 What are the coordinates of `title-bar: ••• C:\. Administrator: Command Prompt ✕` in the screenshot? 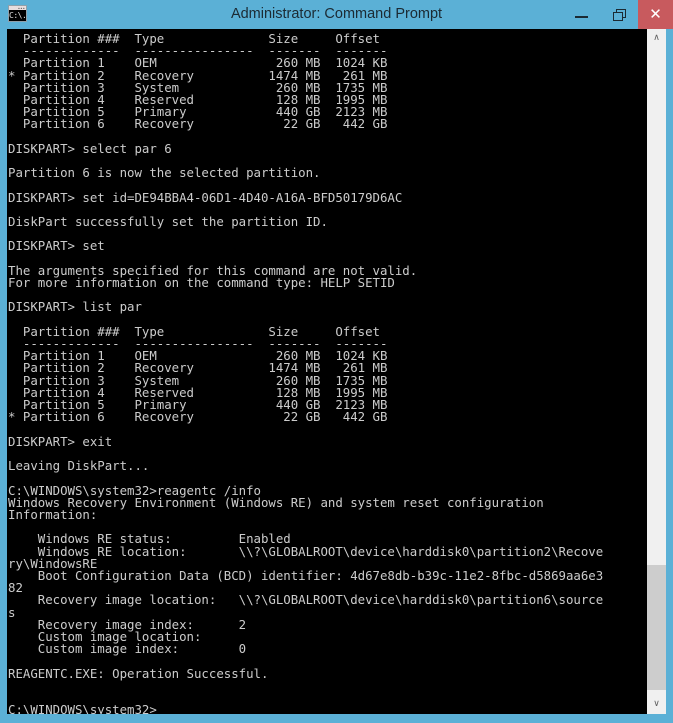 It's located at (336, 14).